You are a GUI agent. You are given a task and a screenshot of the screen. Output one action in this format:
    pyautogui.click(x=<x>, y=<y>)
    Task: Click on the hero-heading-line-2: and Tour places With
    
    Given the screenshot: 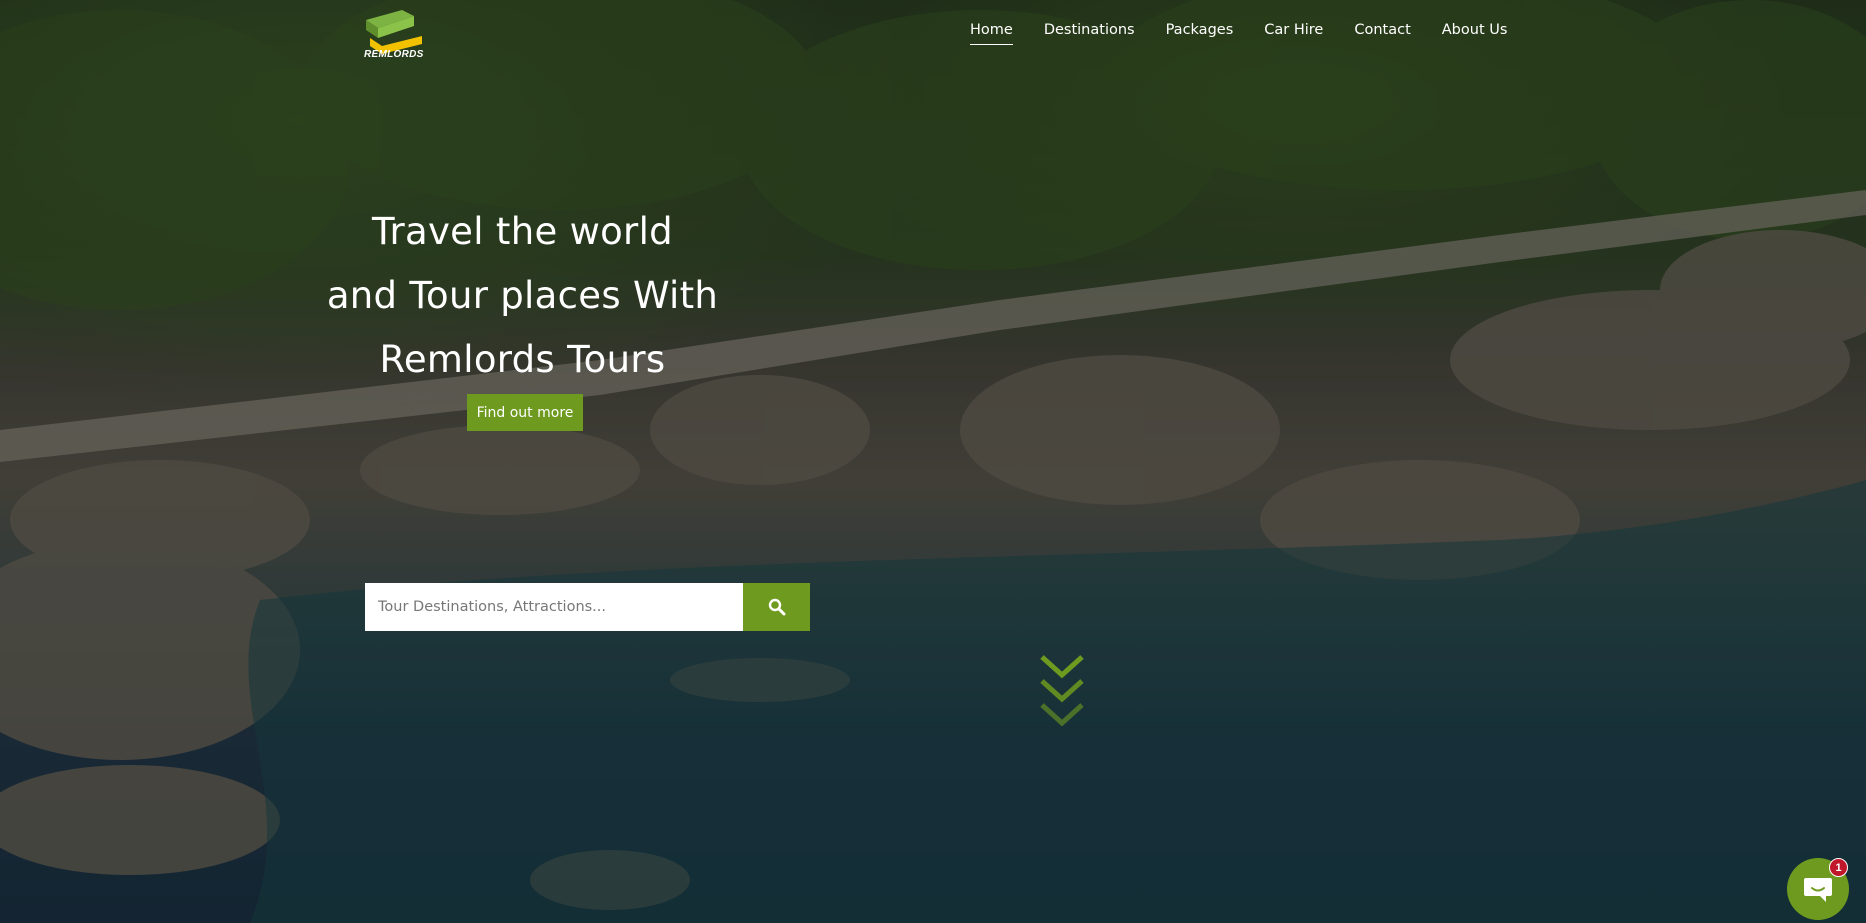 What is the action you would take?
    pyautogui.click(x=522, y=295)
    